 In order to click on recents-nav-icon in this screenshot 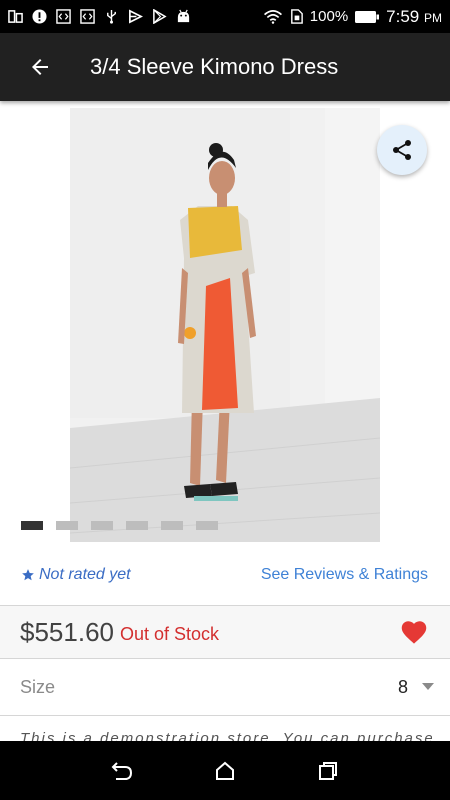, I will do `click(328, 770)`.